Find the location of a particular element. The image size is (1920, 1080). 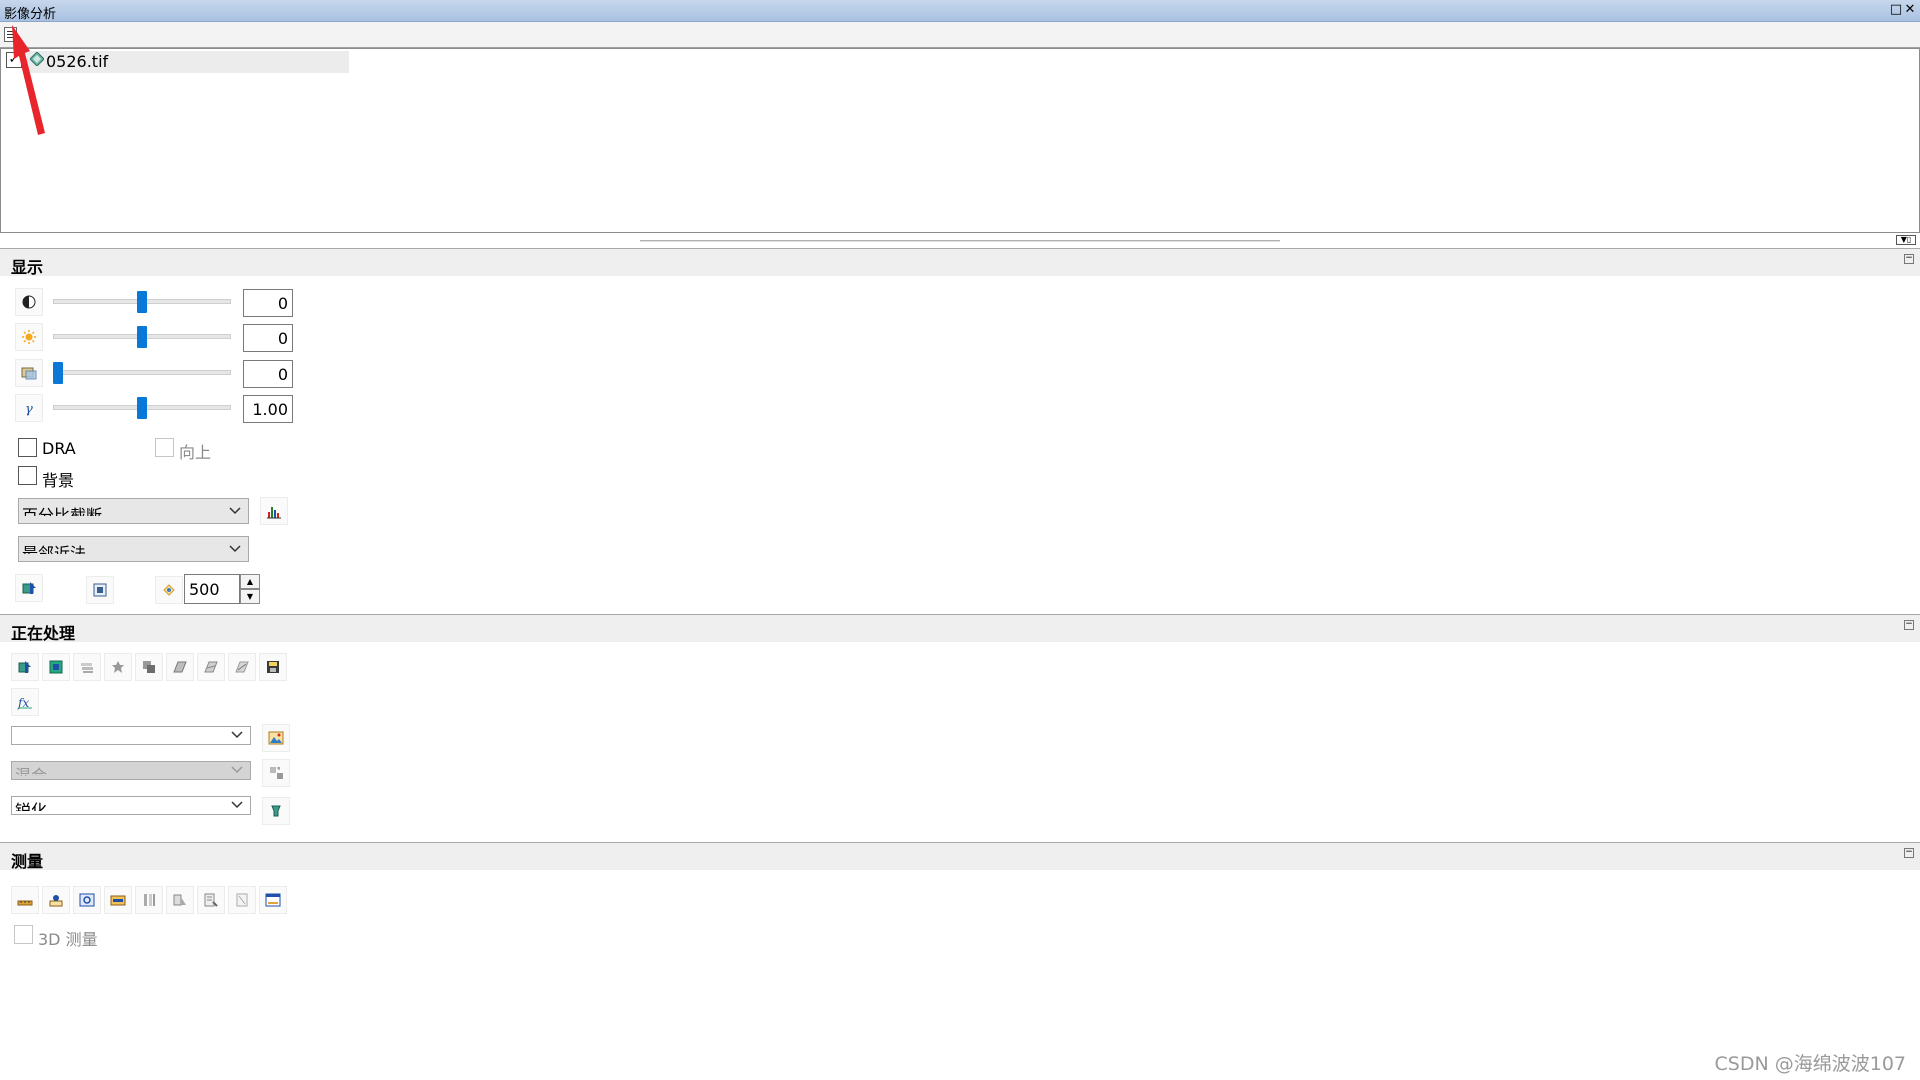

pane-splitter: ▼▯ is located at coordinates (960, 240).